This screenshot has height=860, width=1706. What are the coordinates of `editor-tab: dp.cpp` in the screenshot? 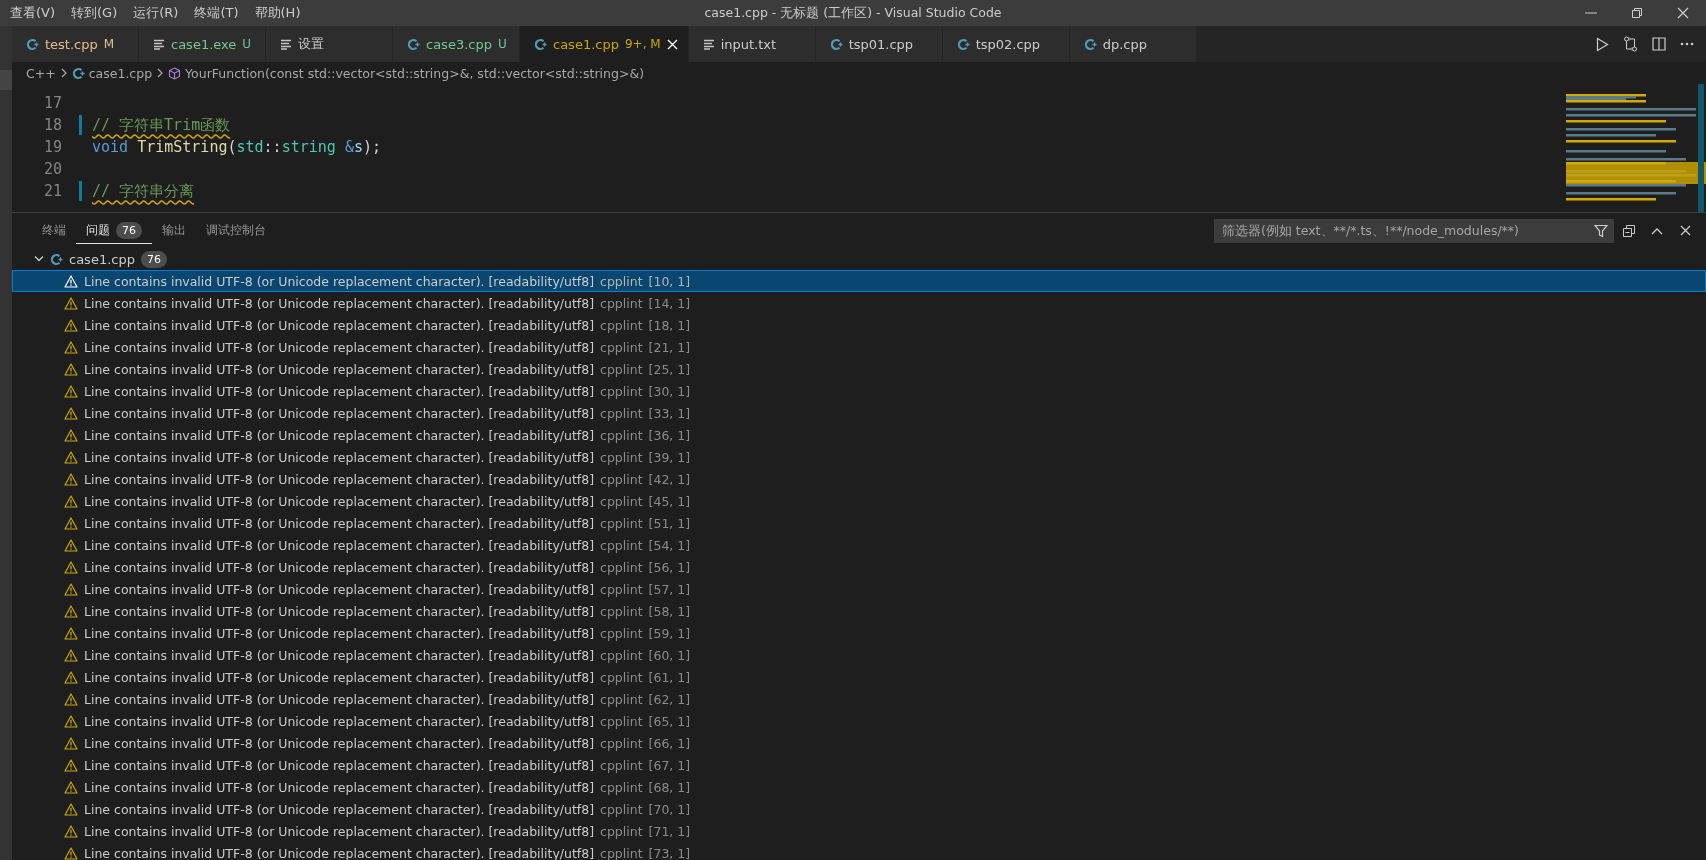 It's located at (1133, 44).